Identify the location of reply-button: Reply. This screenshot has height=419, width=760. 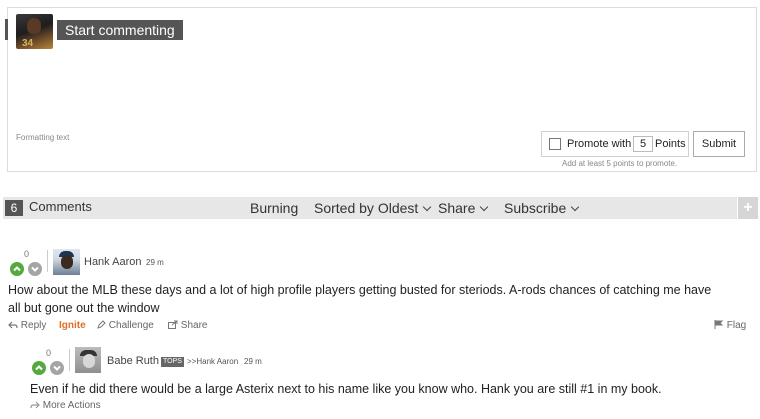
(27, 325).